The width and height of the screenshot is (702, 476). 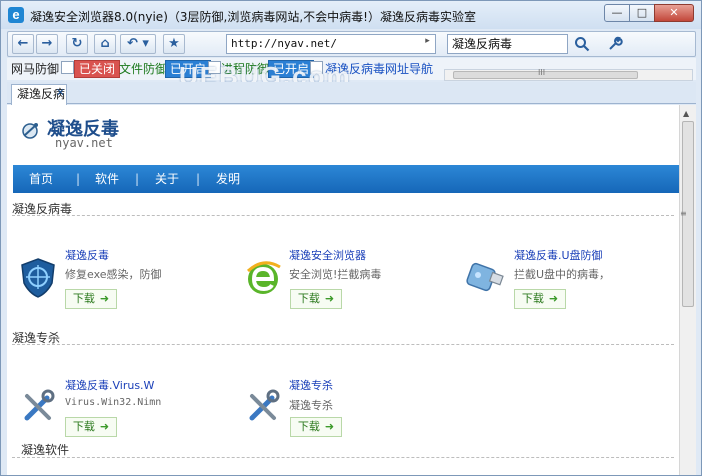 I want to click on search-icon, so click(x=582, y=44).